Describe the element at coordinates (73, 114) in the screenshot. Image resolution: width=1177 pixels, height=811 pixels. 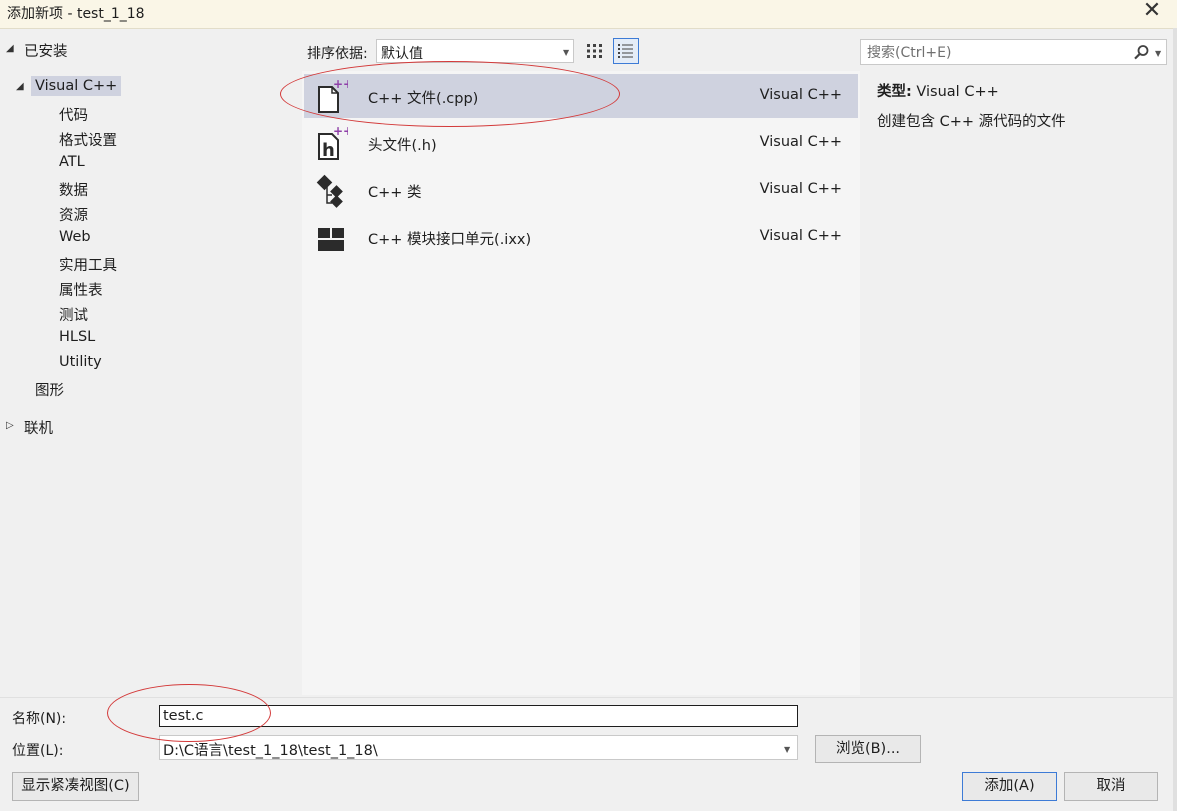
I see `tree-item-code: 代码` at that location.